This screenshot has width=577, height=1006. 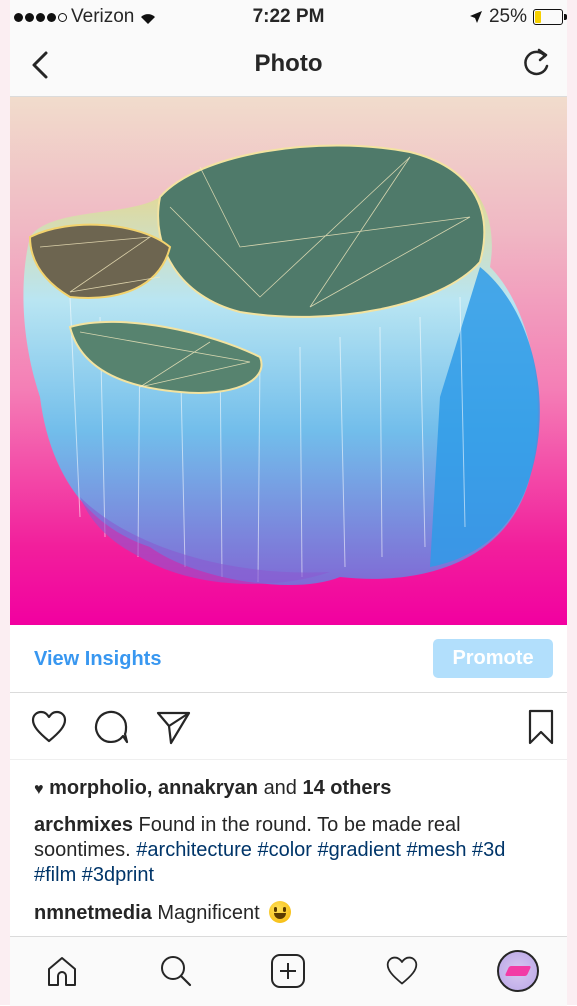 I want to click on likes-line: ♥ morpholio, annakryan and 14 others, so click(x=212, y=788).